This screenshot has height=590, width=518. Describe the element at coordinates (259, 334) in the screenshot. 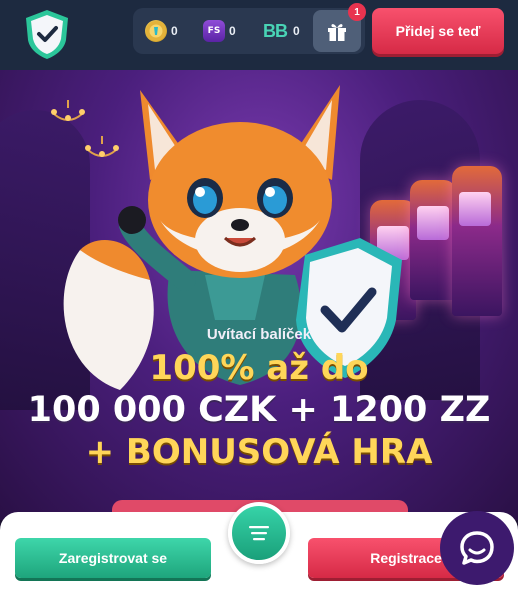

I see `welcome-package-label: Uvítací balíček` at that location.